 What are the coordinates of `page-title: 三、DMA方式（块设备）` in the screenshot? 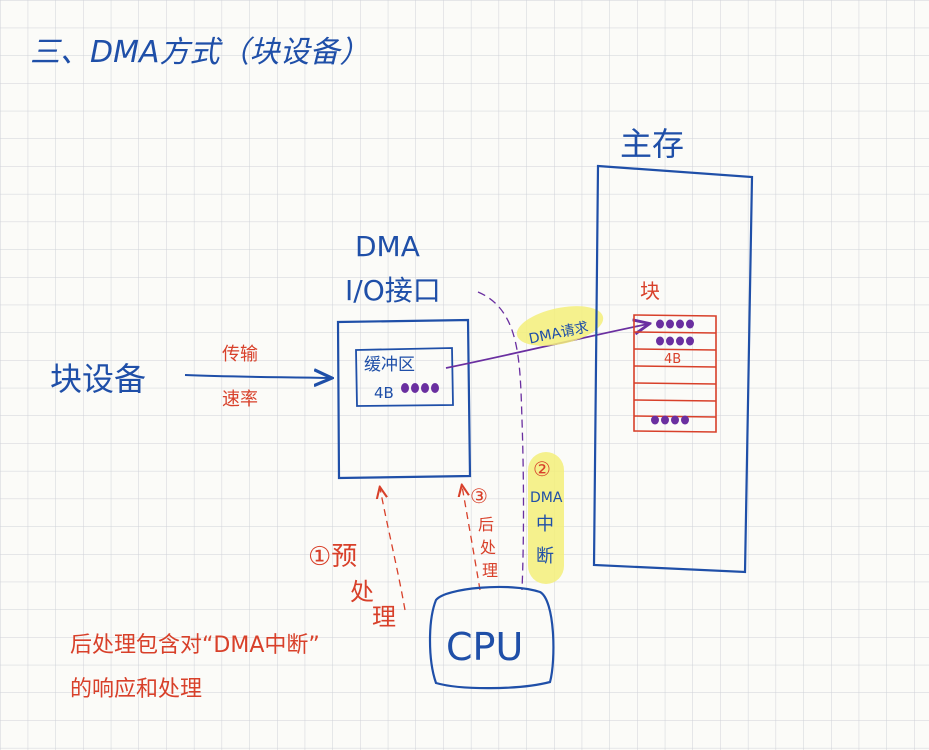 It's located at (200, 52).